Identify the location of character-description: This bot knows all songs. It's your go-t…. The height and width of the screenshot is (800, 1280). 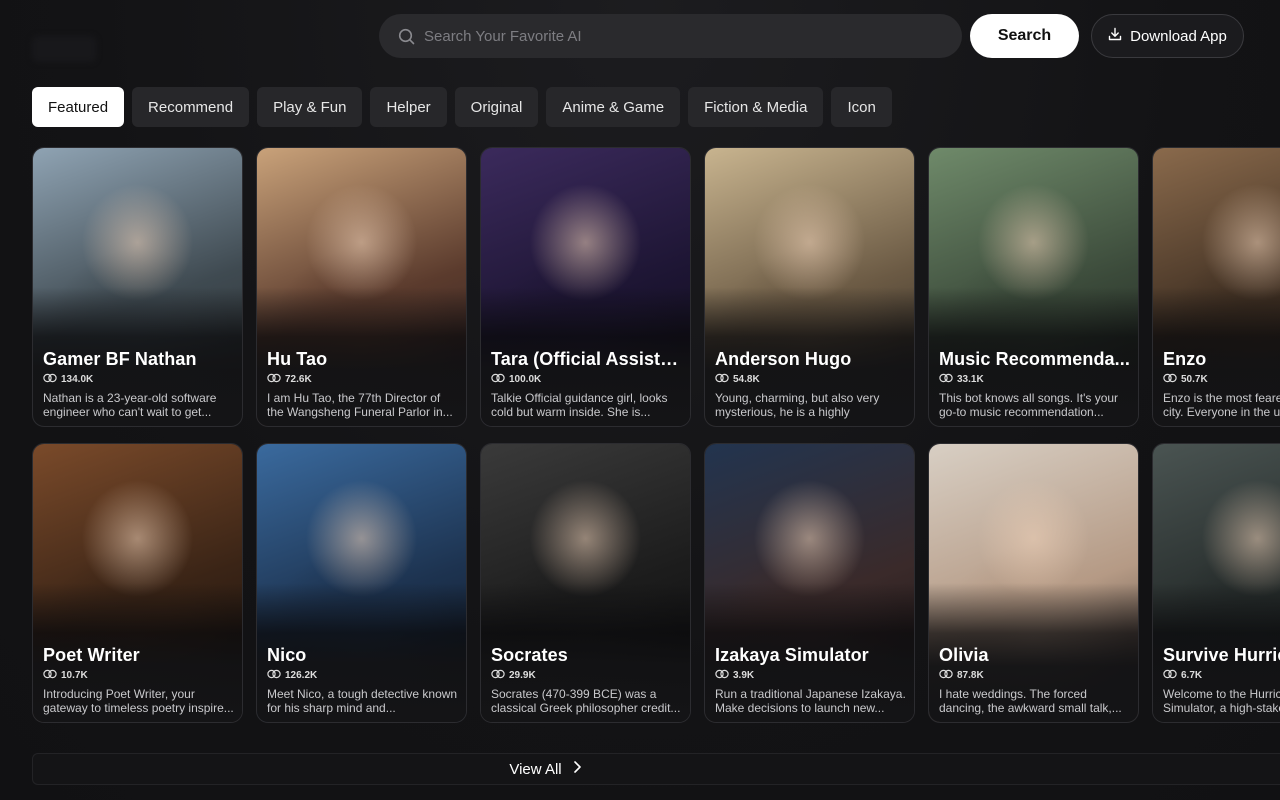
(1029, 405).